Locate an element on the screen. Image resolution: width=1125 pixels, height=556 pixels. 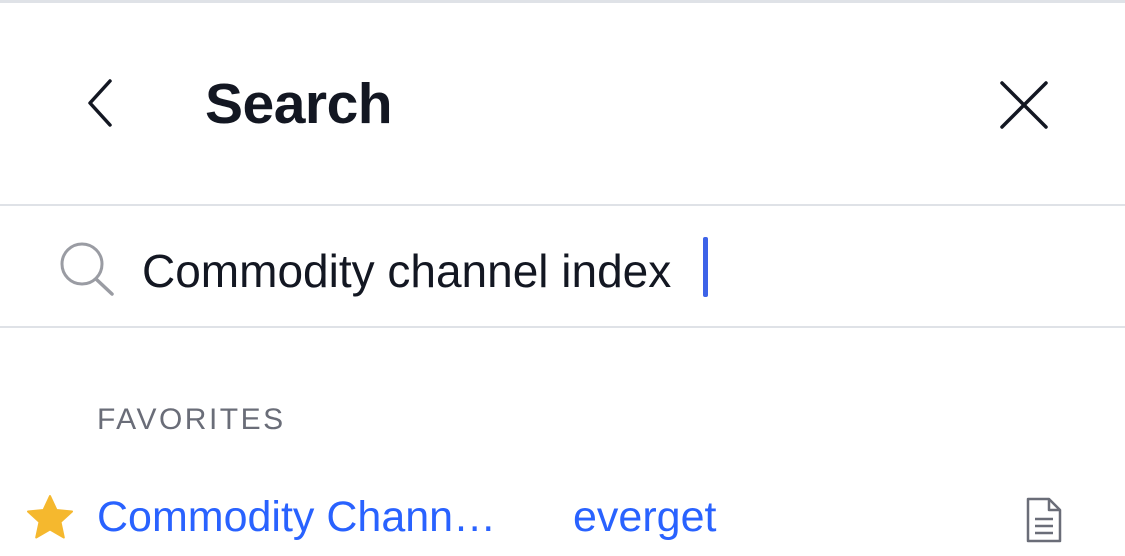
close-button is located at coordinates (1024, 105).